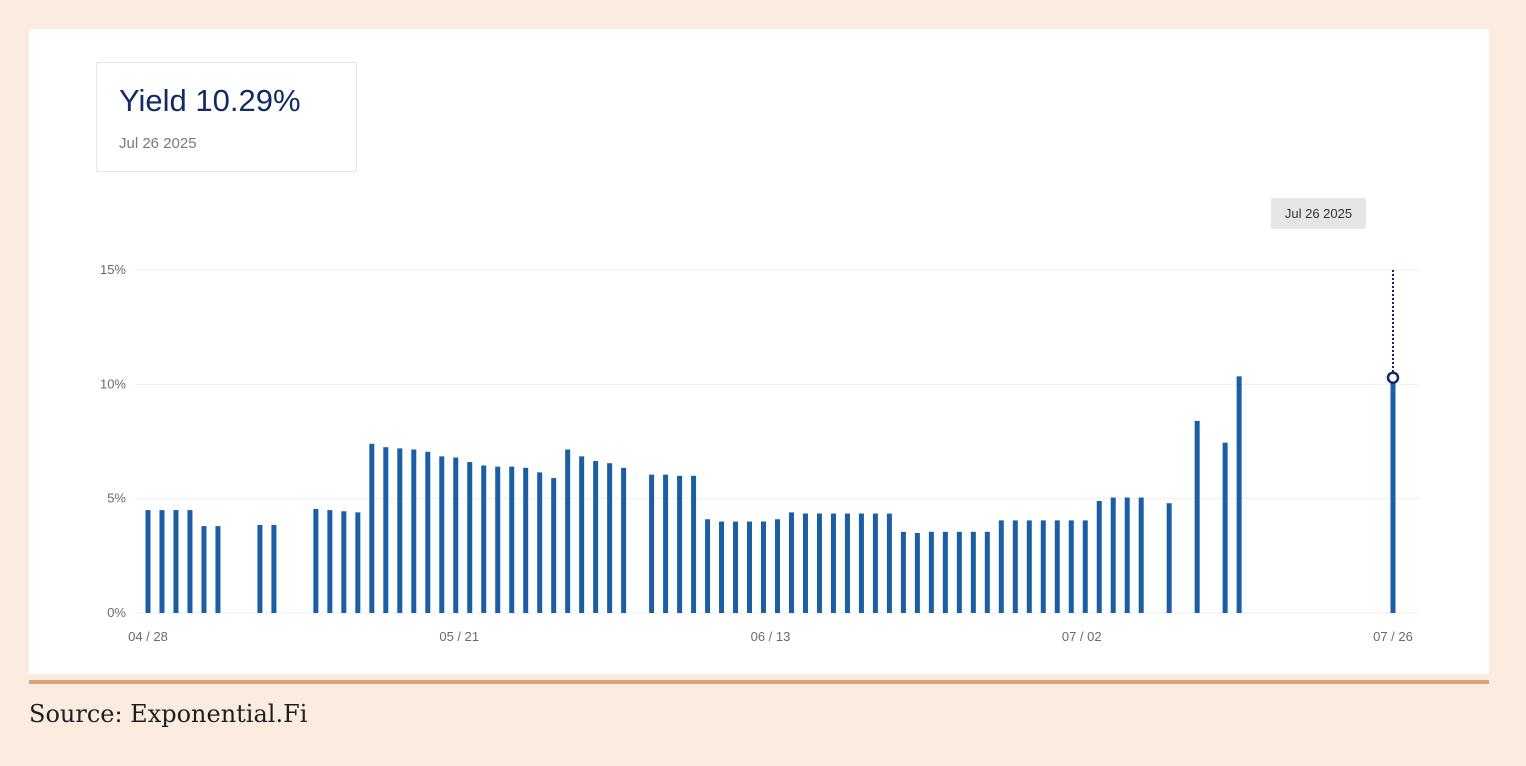  I want to click on y-tick-label: 15%, so click(113, 269).